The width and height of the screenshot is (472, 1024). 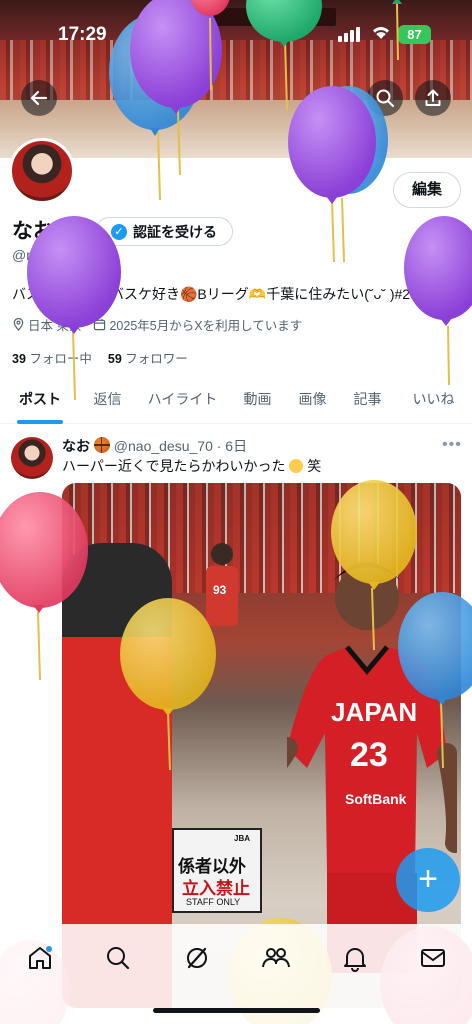 What do you see at coordinates (236, 1010) in the screenshot?
I see `home-indicator` at bounding box center [236, 1010].